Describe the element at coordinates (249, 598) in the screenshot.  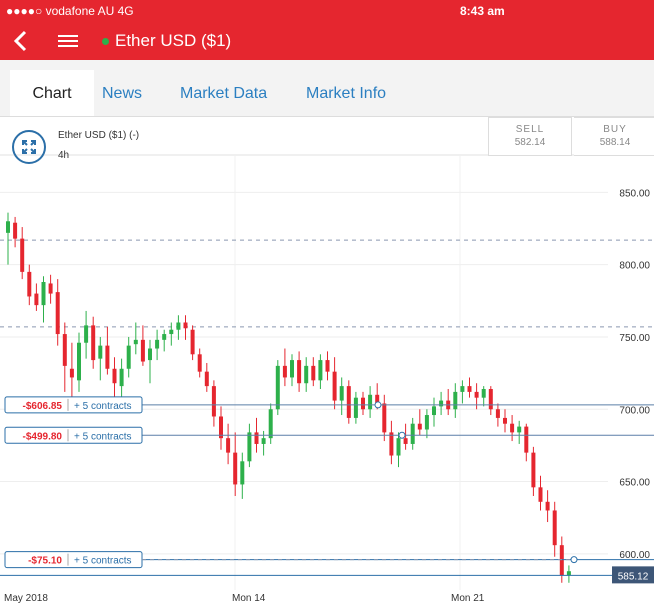
I see `x-tick-label: Mon 14` at that location.